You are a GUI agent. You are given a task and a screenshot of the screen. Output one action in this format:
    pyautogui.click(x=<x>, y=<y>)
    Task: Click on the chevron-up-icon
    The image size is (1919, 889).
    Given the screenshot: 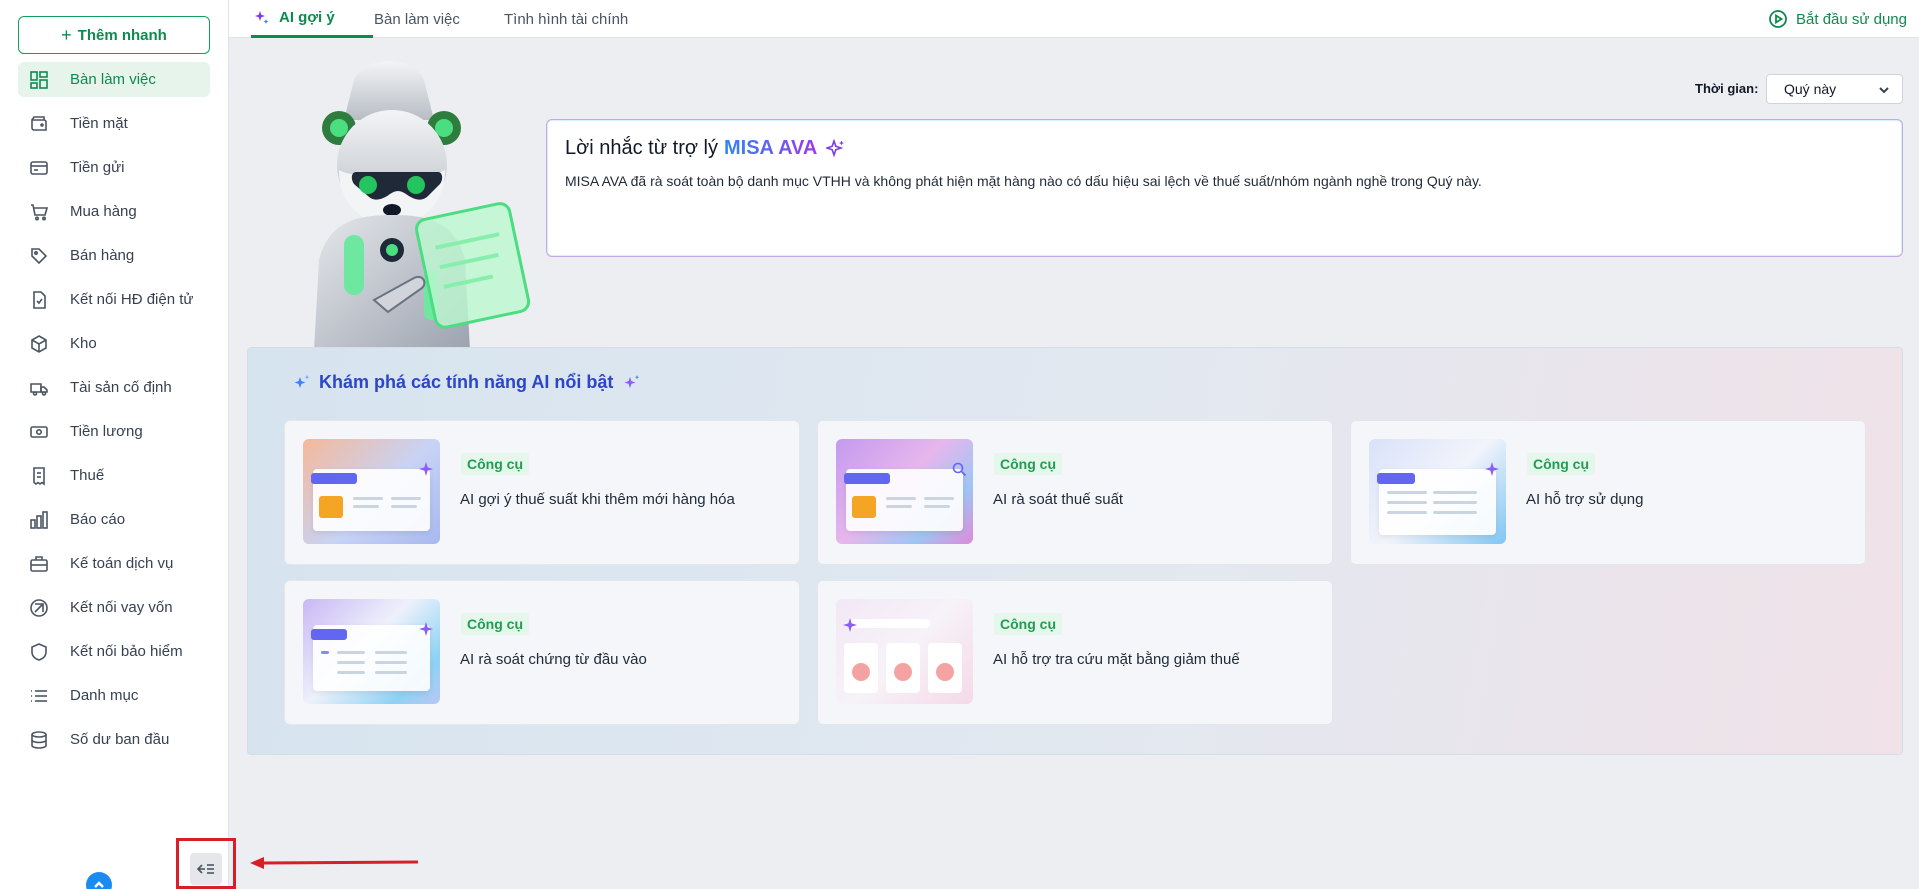 What is the action you would take?
    pyautogui.click(x=99, y=884)
    